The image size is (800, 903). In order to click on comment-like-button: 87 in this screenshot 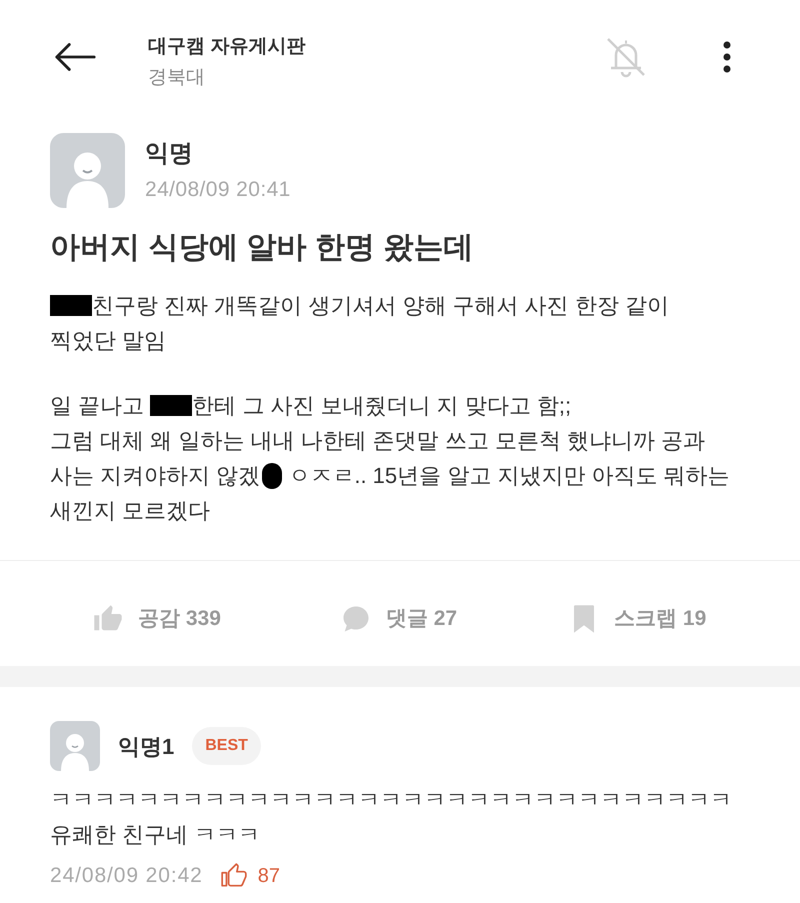, I will do `click(250, 876)`.